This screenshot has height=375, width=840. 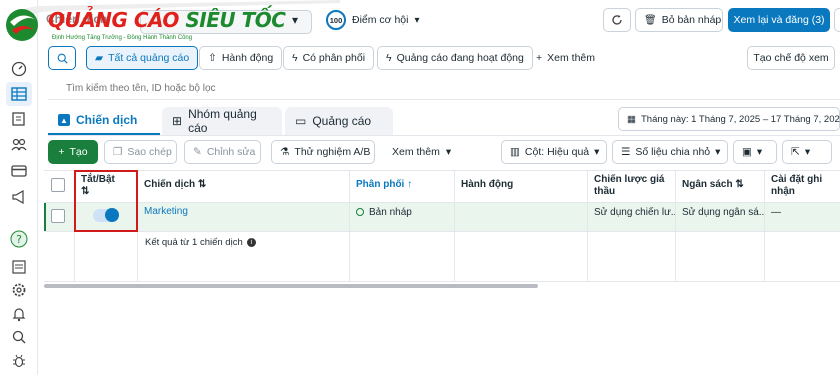 I want to click on tab-ad-sets: ⊞ Nhóm quảng cáo, so click(x=222, y=121).